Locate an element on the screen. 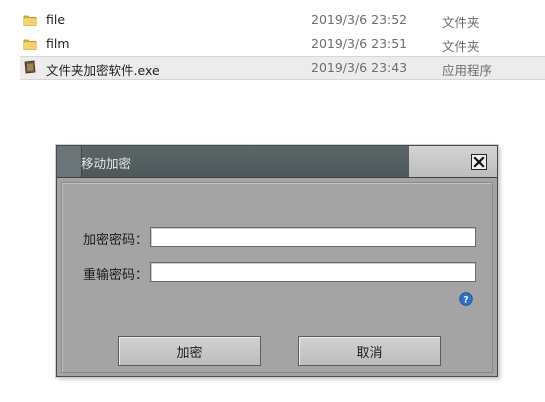 Image resolution: width=545 pixels, height=402 pixels. encrypt-button: 加密 is located at coordinates (189, 351).